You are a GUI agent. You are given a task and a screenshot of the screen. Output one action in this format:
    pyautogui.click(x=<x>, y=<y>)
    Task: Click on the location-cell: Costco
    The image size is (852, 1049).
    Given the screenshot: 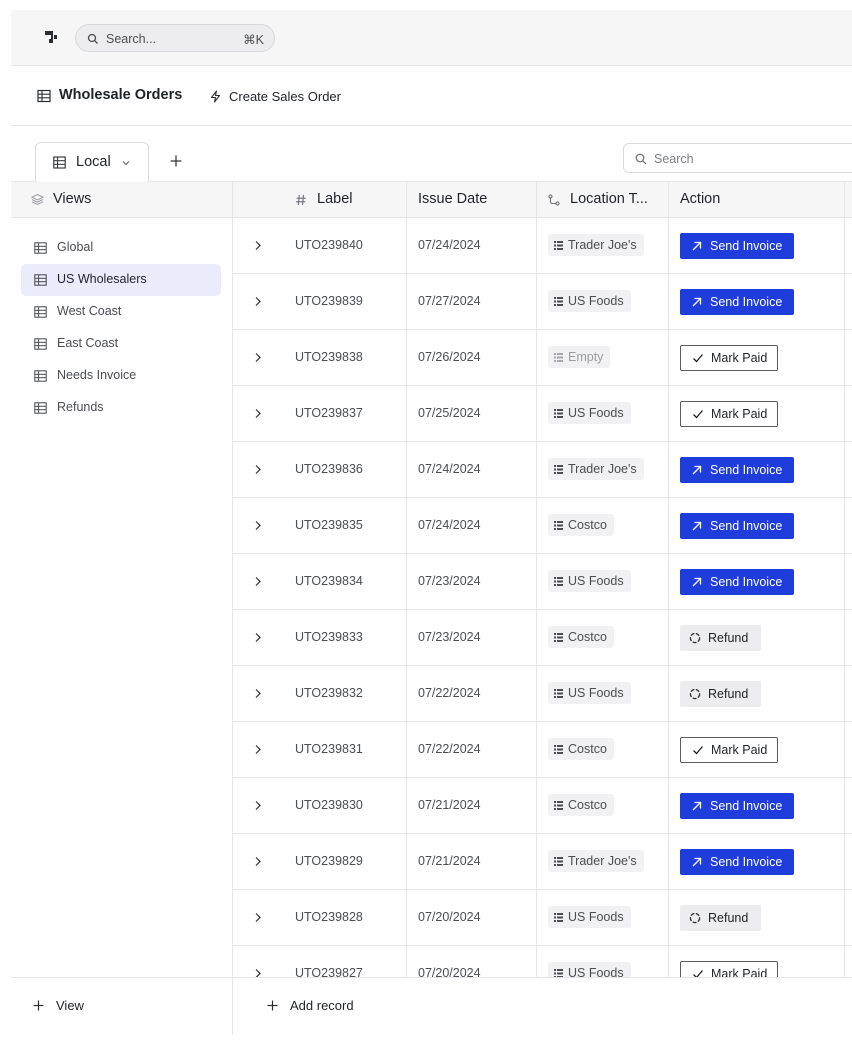 What is the action you would take?
    pyautogui.click(x=603, y=749)
    